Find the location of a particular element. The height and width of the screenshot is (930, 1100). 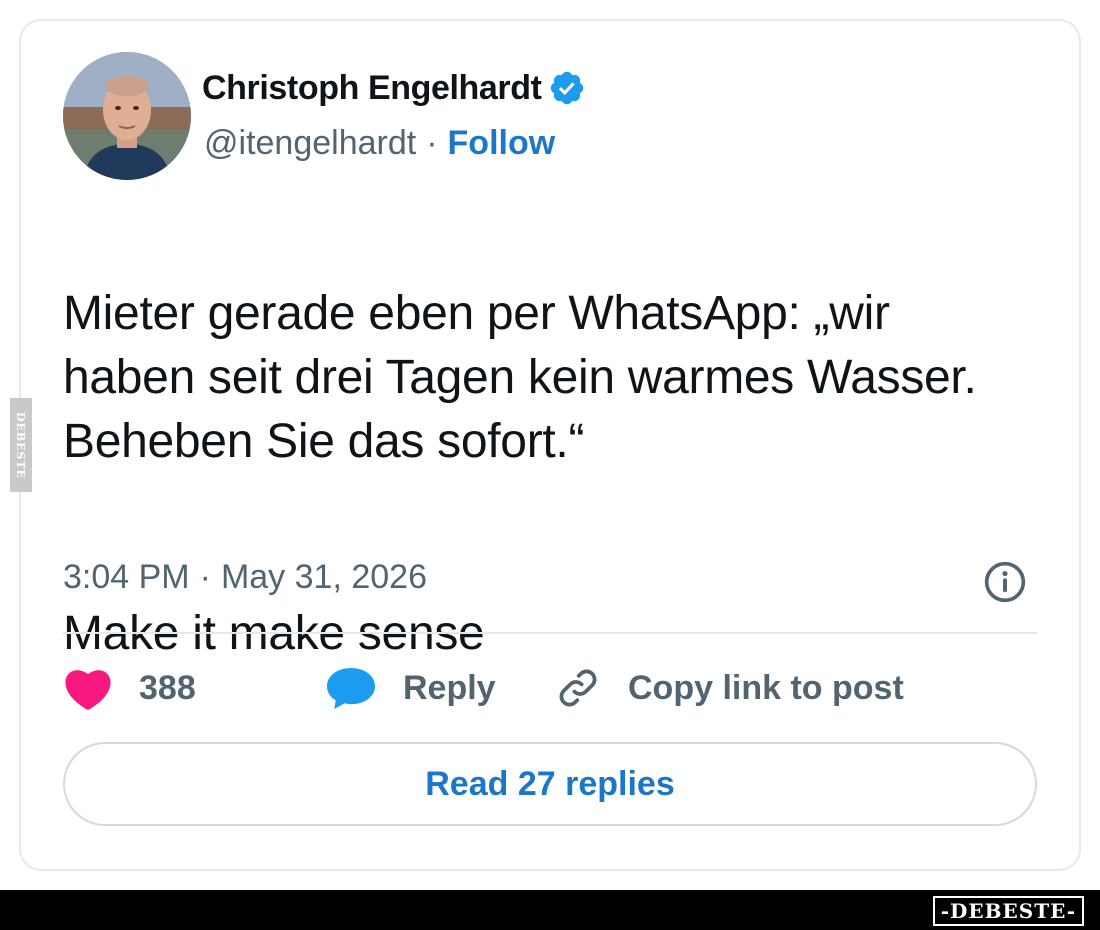

side-watermark-text: DEBESTE is located at coordinates (21, 445).